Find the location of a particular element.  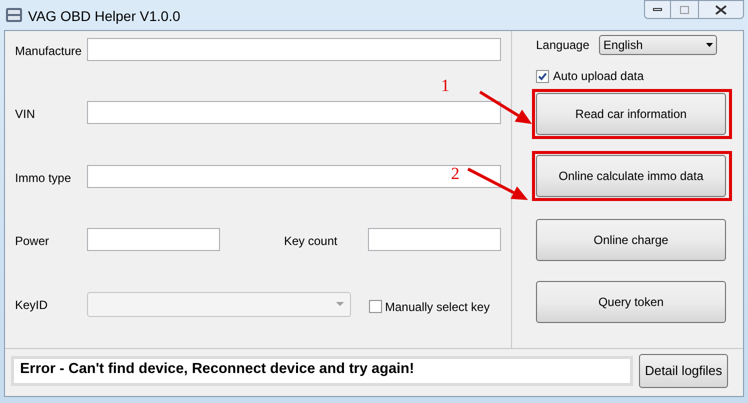

step-number: 1 is located at coordinates (445, 85).